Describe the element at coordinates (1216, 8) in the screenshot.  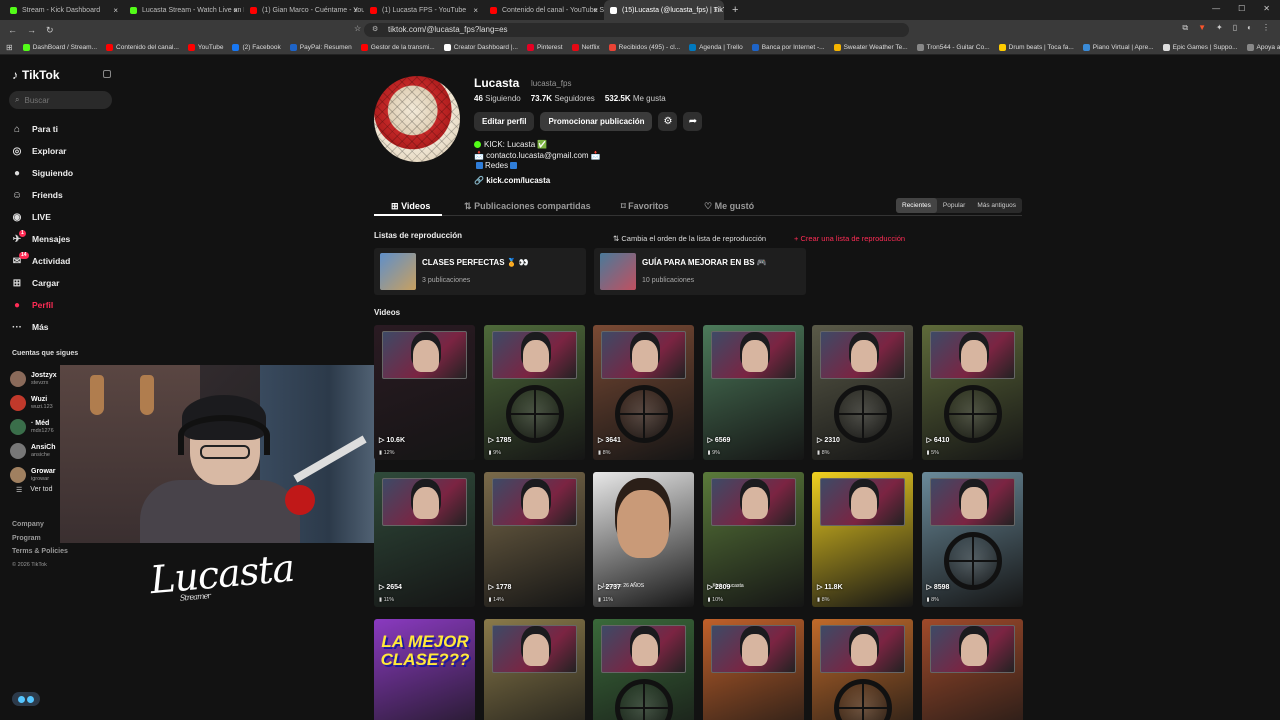
I see `minimize-icon: —` at that location.